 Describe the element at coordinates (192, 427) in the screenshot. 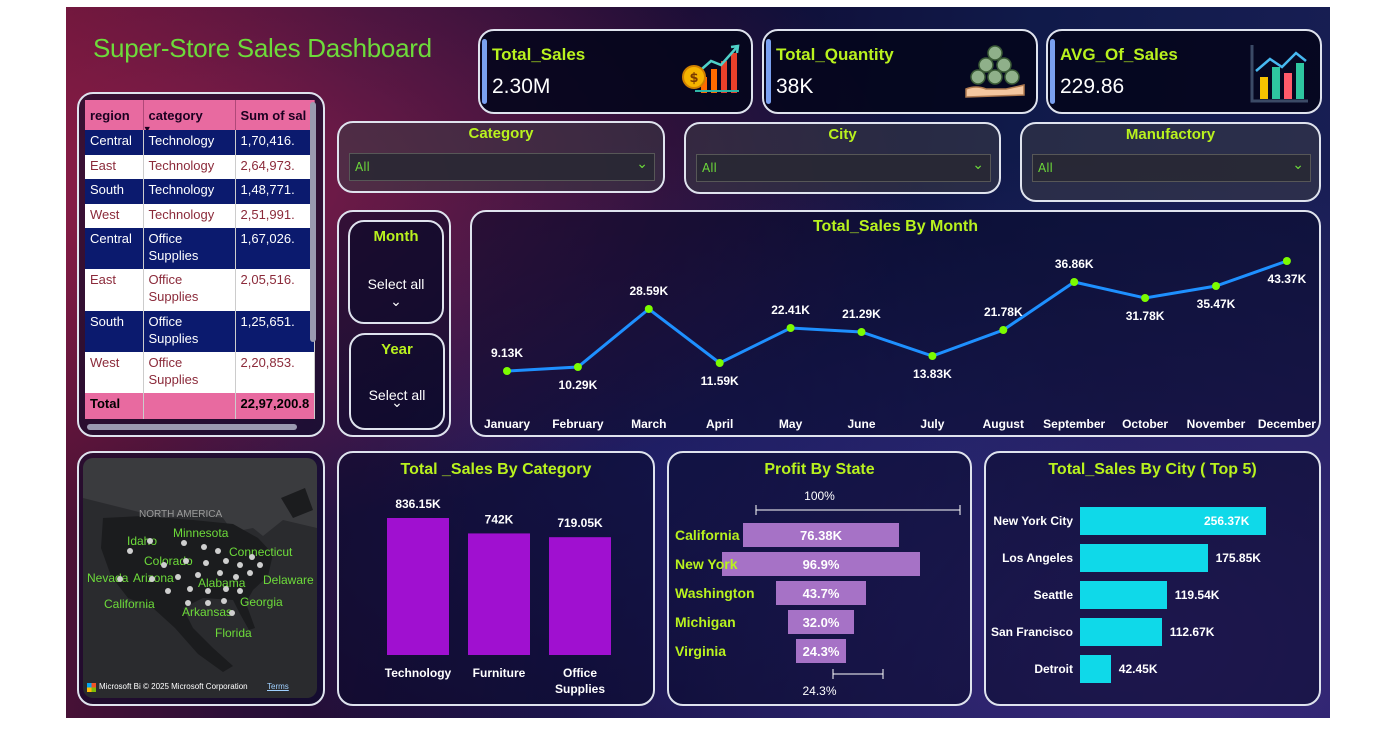

I see `horizontal-scrollbar` at that location.